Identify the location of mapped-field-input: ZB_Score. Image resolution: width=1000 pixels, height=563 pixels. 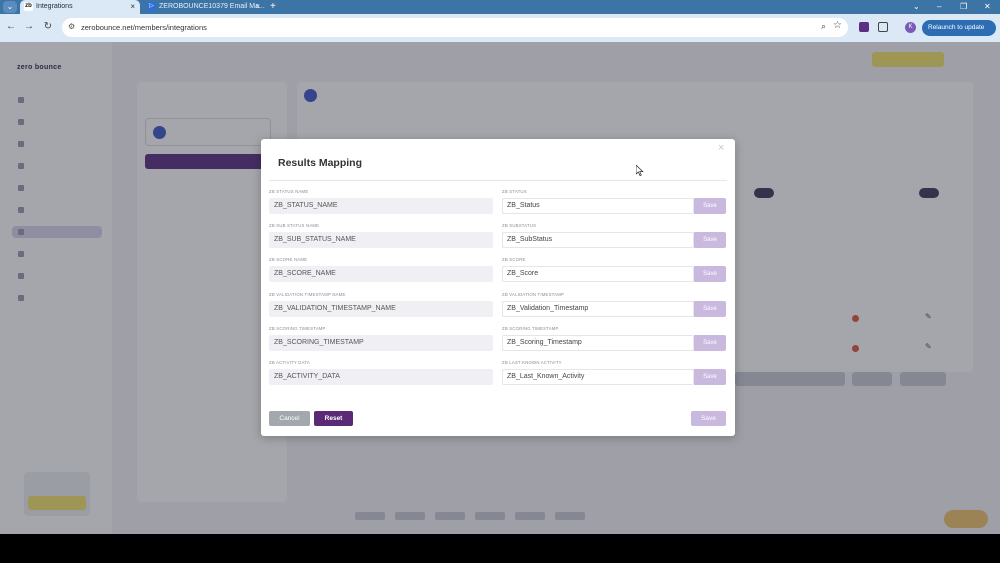
(598, 274).